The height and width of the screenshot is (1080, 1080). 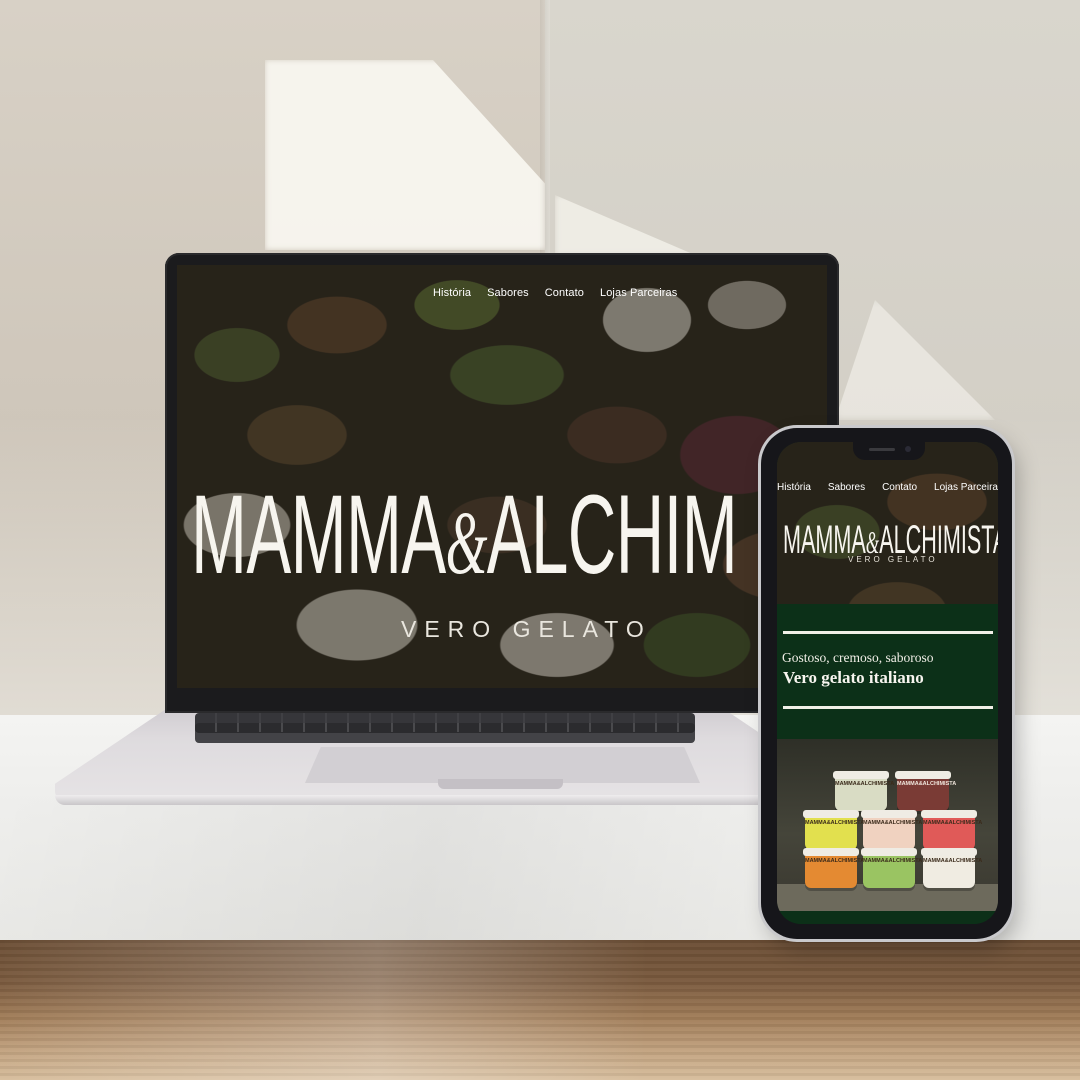 I want to click on logo-word-left: MAMMA, so click(x=318, y=534).